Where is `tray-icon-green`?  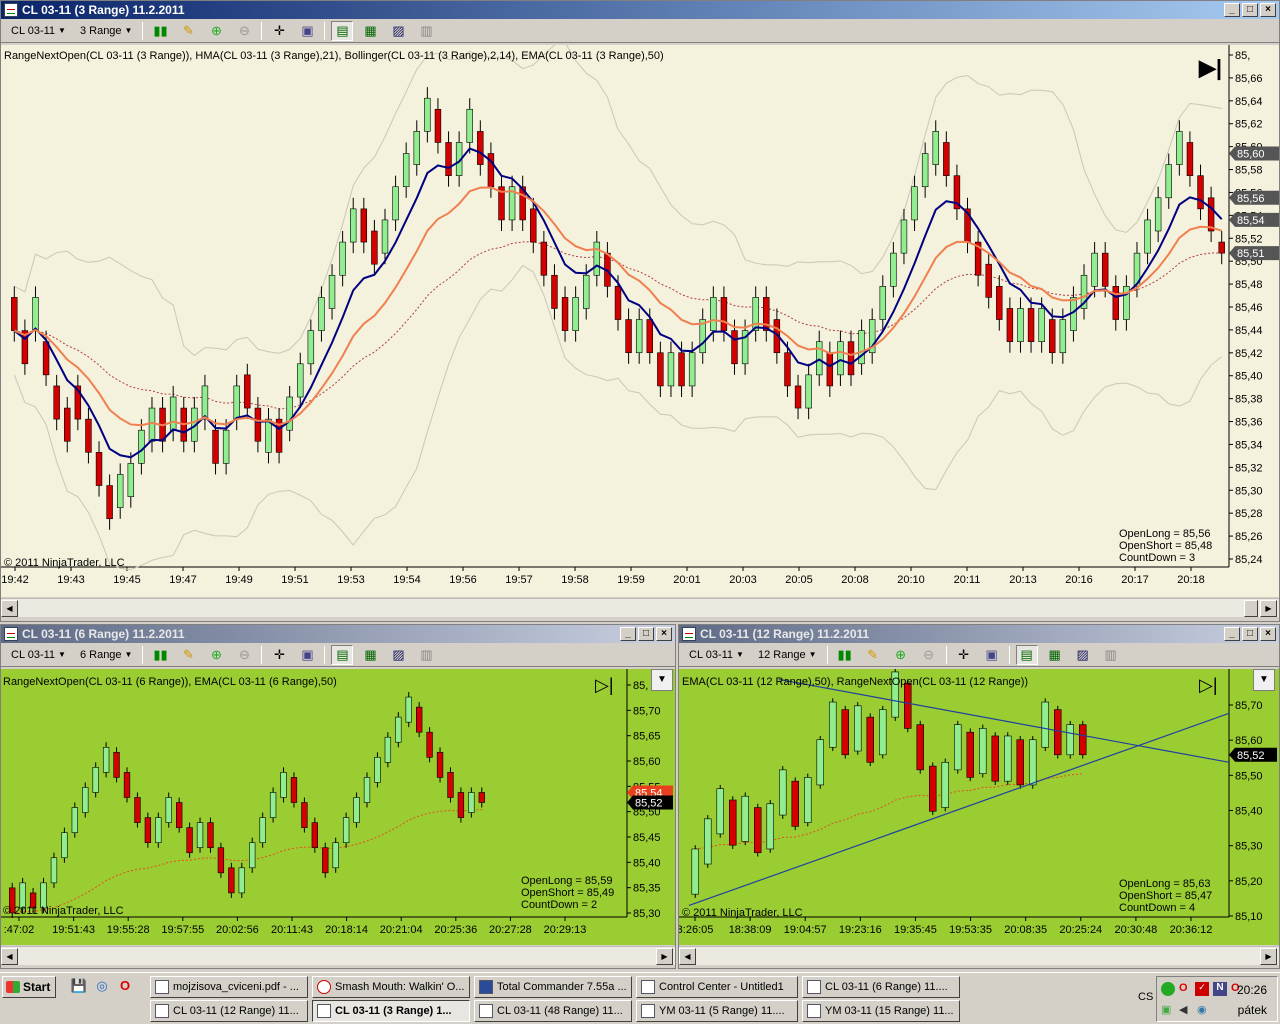
tray-icon-green is located at coordinates (1168, 989).